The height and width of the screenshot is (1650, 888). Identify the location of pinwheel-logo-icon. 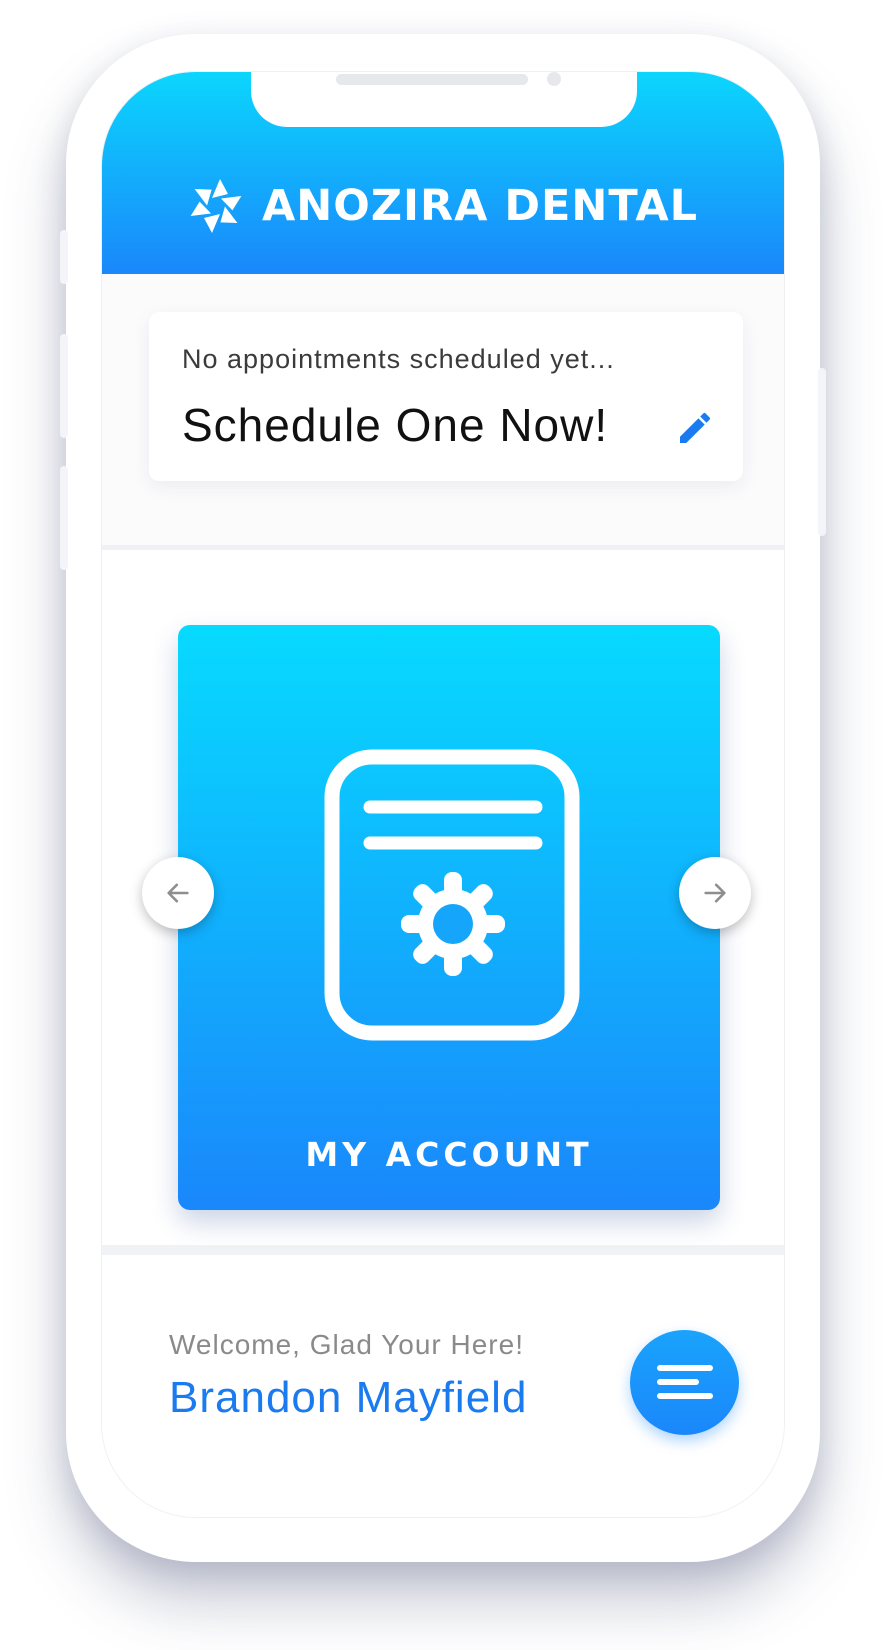
(216, 206).